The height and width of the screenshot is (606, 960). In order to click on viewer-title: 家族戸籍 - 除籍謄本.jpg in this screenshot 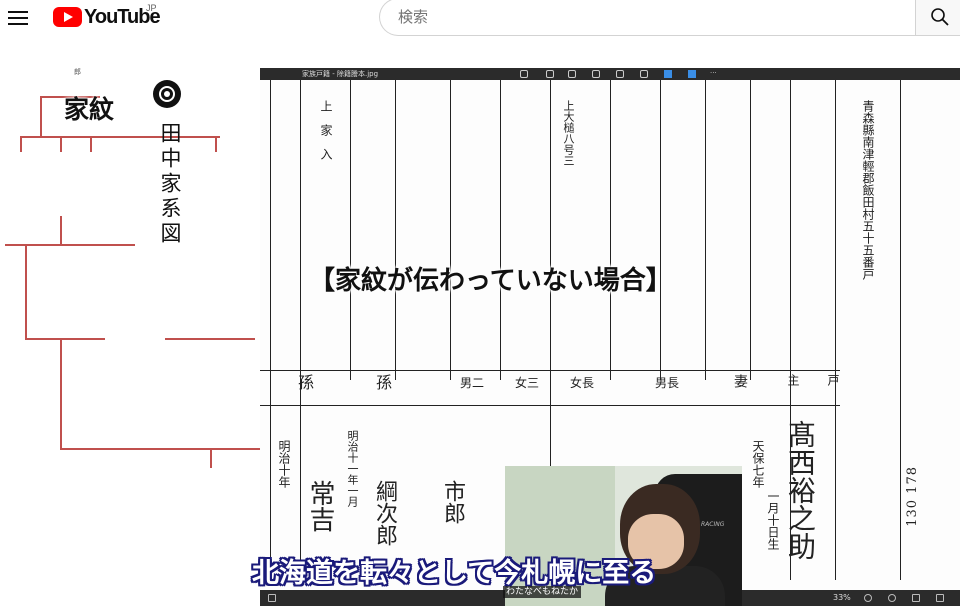, I will do `click(340, 74)`.